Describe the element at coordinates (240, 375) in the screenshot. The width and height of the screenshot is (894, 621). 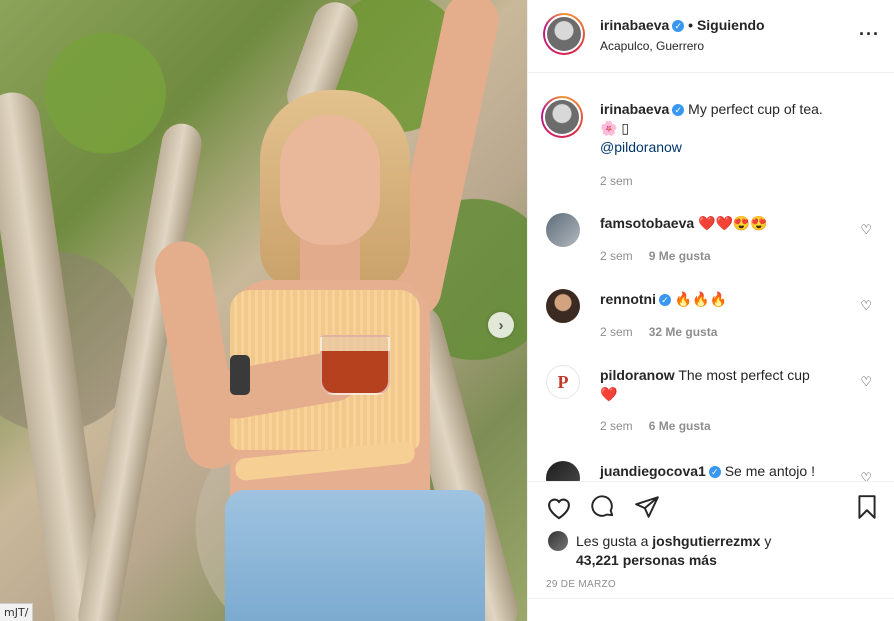
I see `smartwatch` at that location.